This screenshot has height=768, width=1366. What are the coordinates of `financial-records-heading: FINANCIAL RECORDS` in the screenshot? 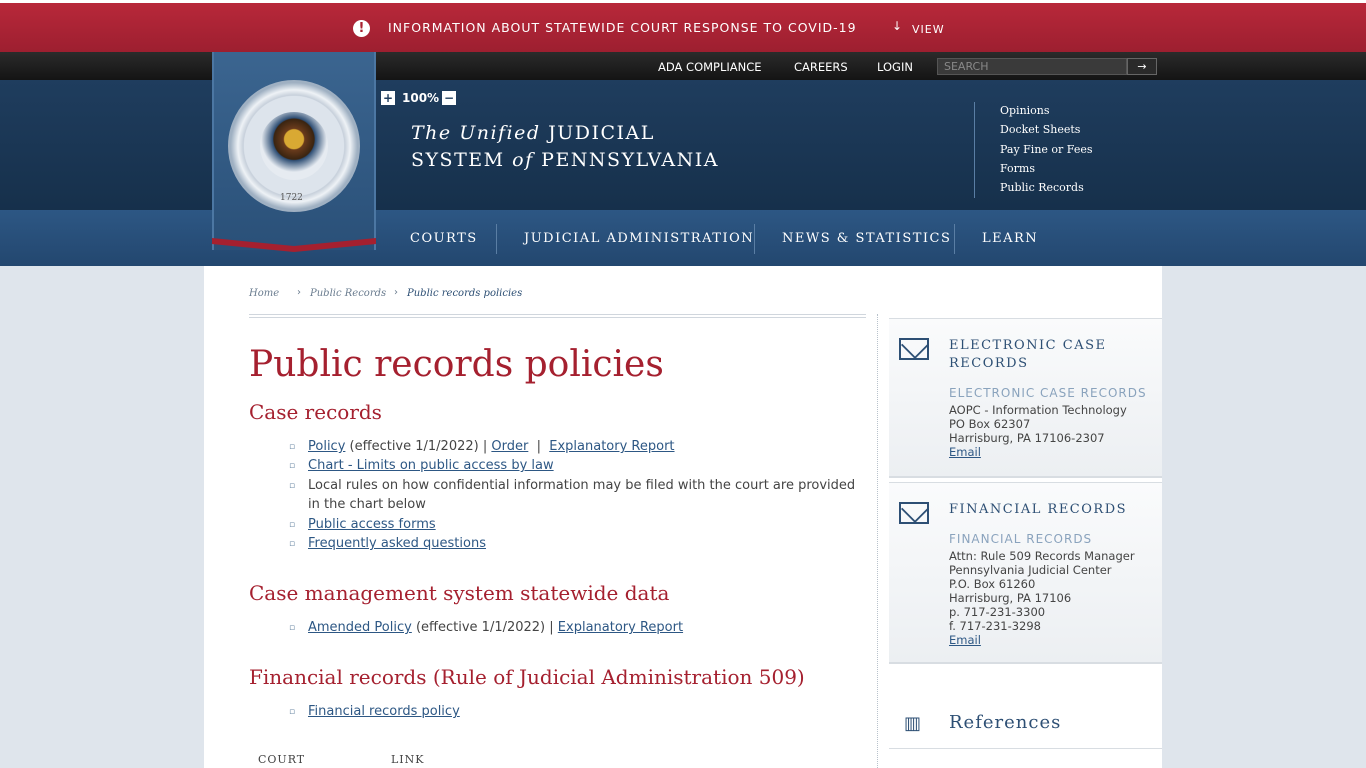 It's located at (1038, 509).